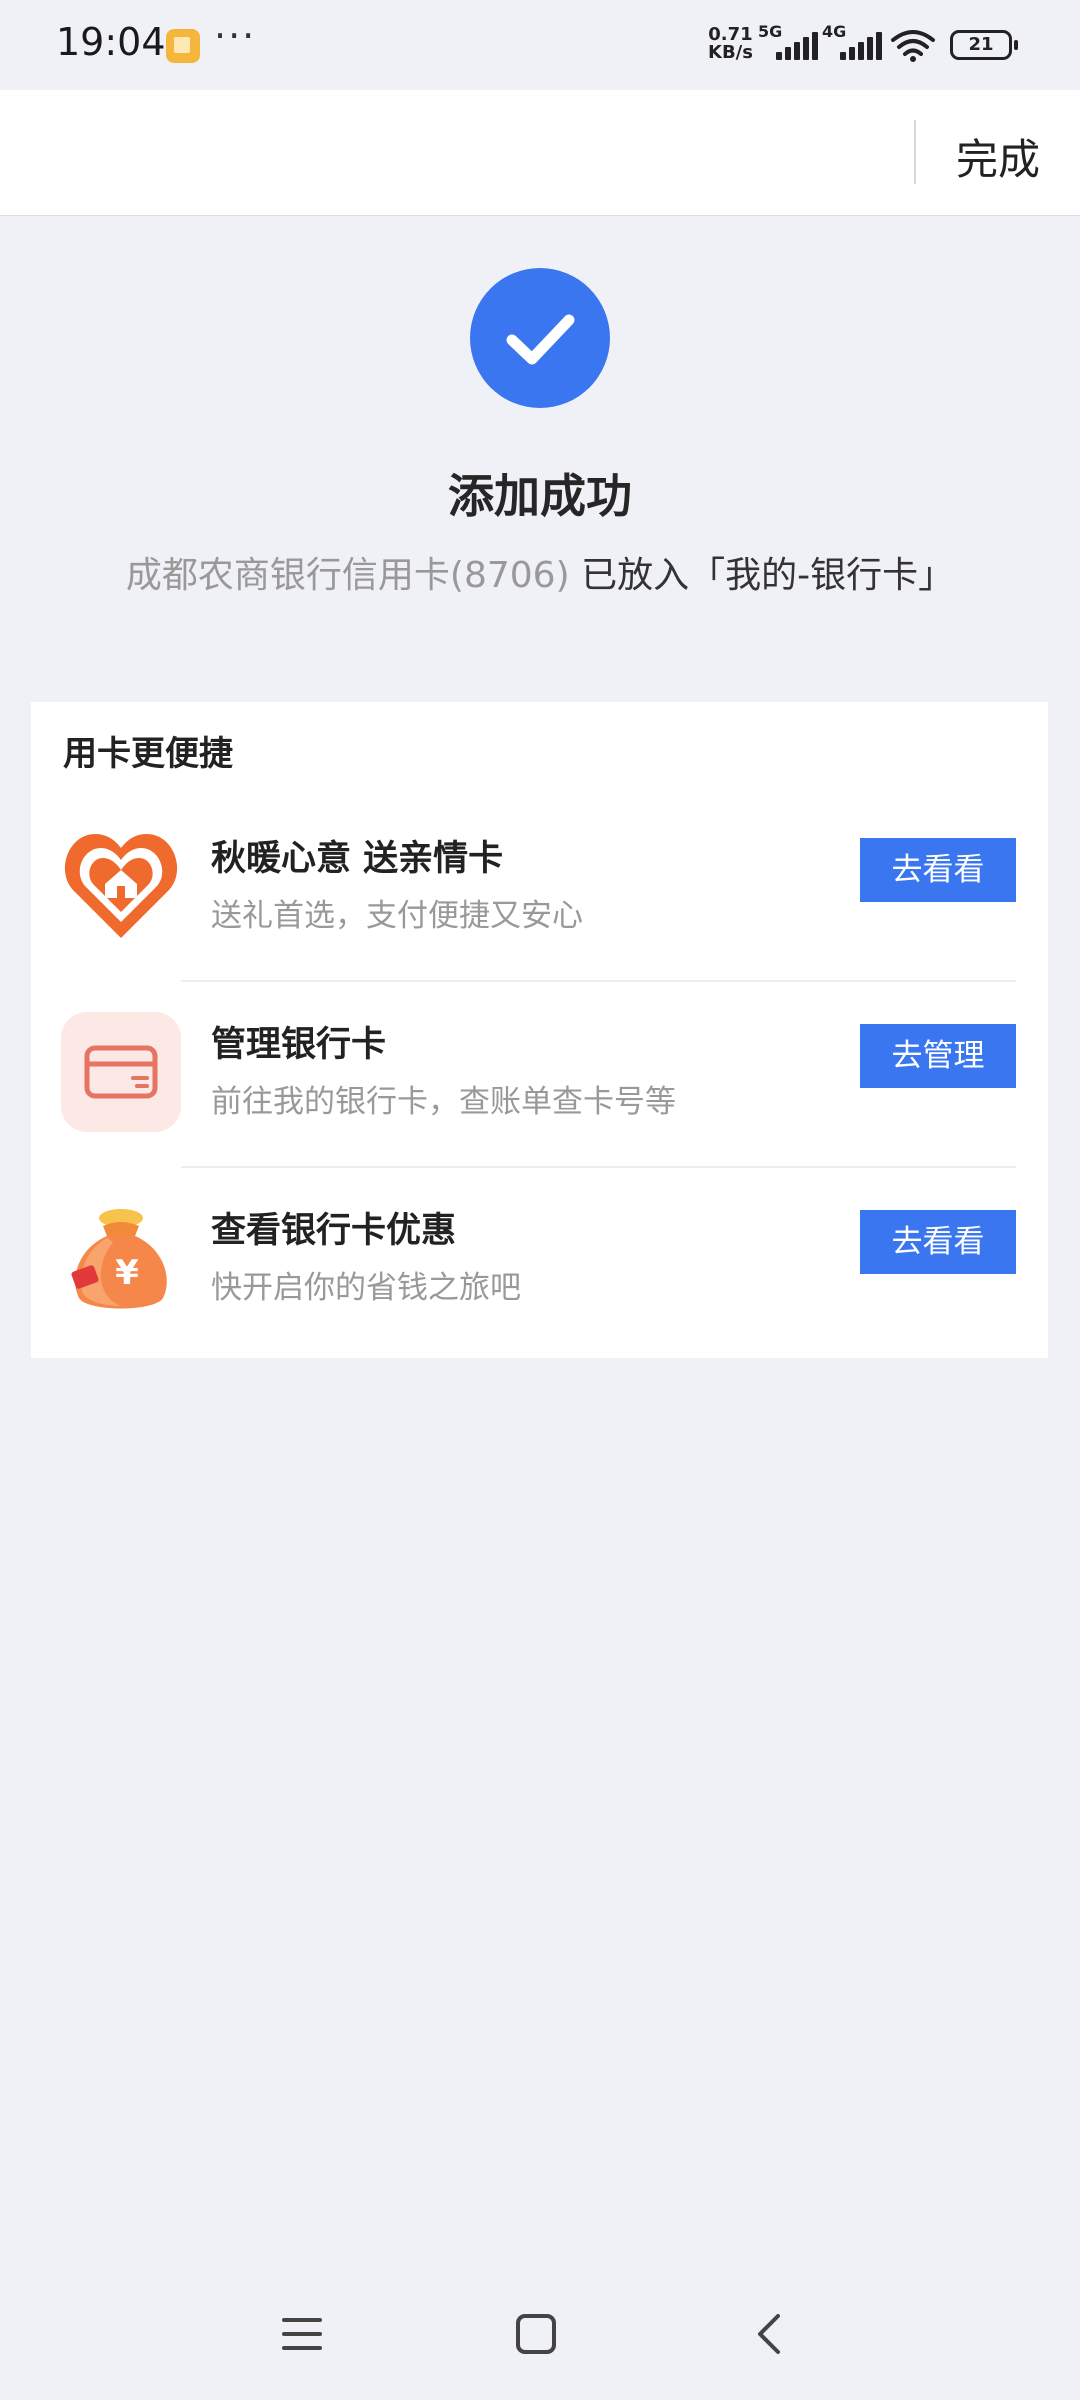 The image size is (1080, 2400). What do you see at coordinates (299, 1045) in the screenshot?
I see `item-title: 管理银行卡` at bounding box center [299, 1045].